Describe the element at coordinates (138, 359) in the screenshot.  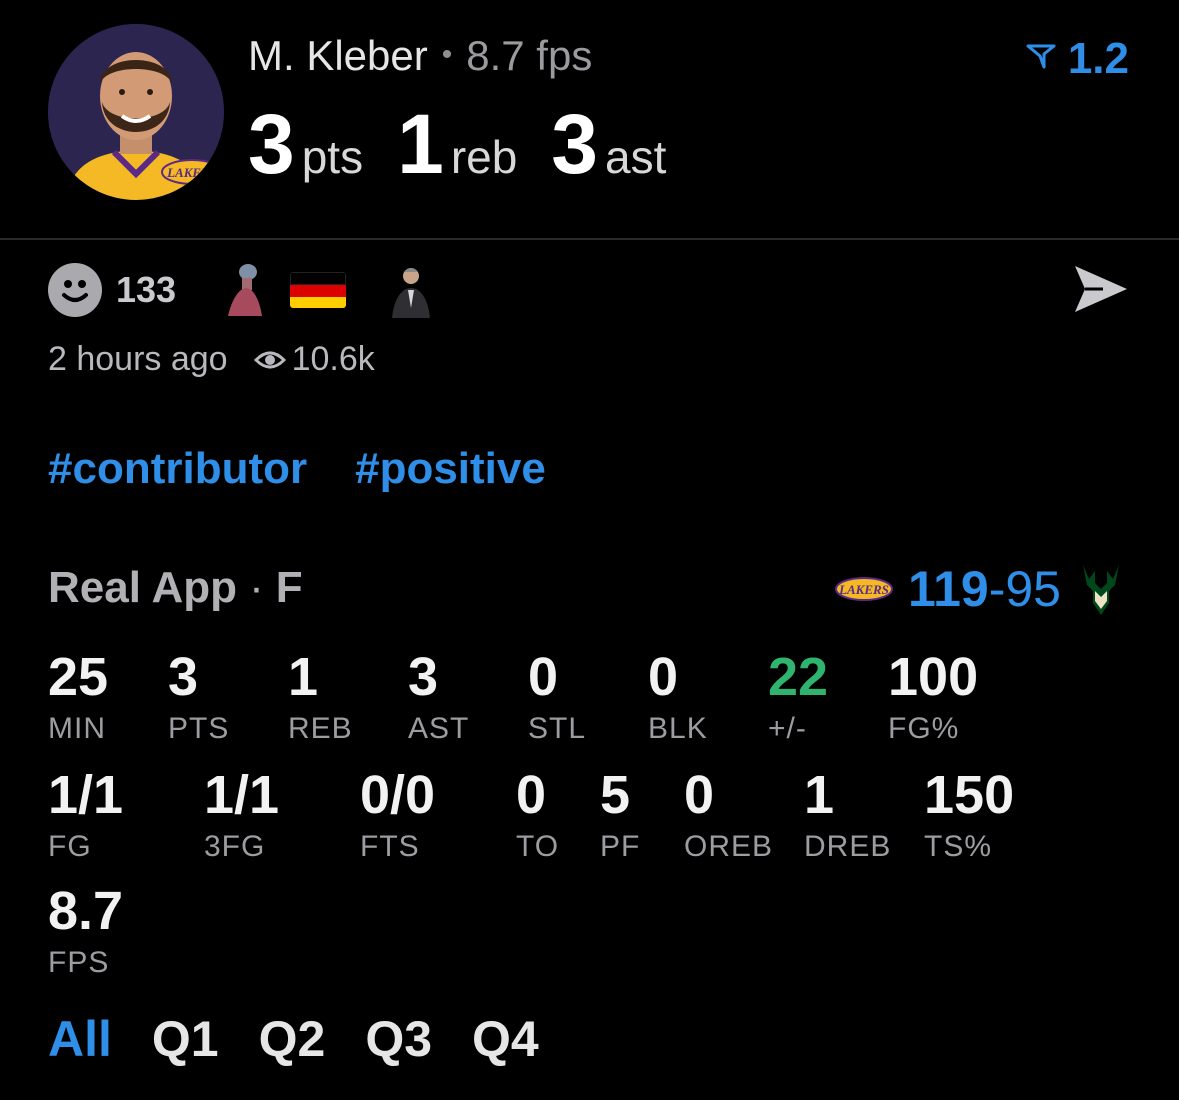
I see `post-time: 2 hours ago` at that location.